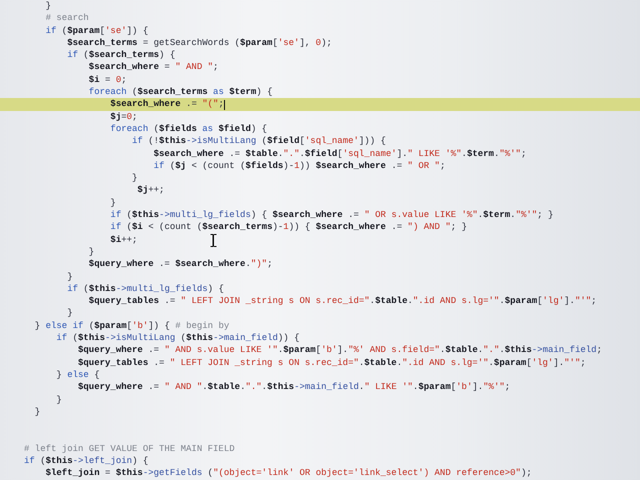  Describe the element at coordinates (180, 264) in the screenshot. I see `code-line: $query_where .= $search_where.")";` at that location.